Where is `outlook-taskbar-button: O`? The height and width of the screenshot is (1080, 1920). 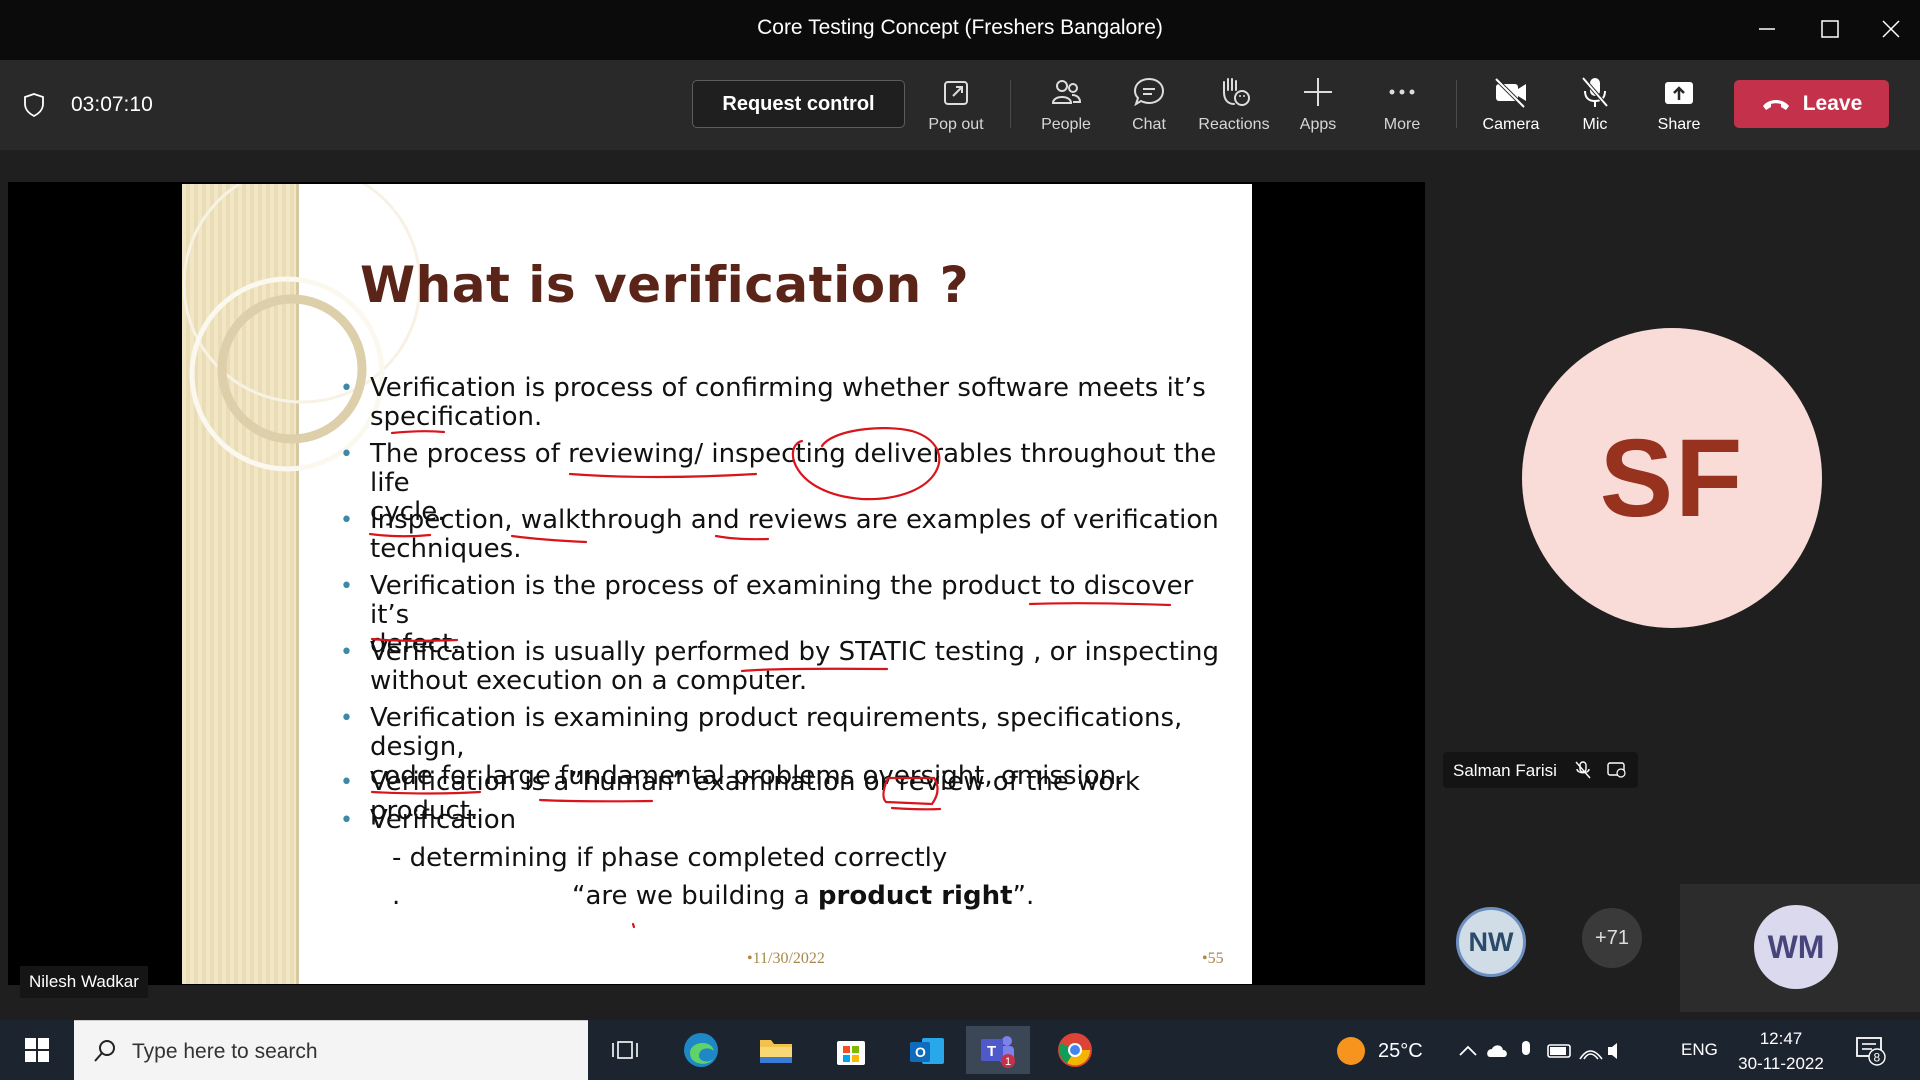
outlook-taskbar-button: O is located at coordinates (927, 1050).